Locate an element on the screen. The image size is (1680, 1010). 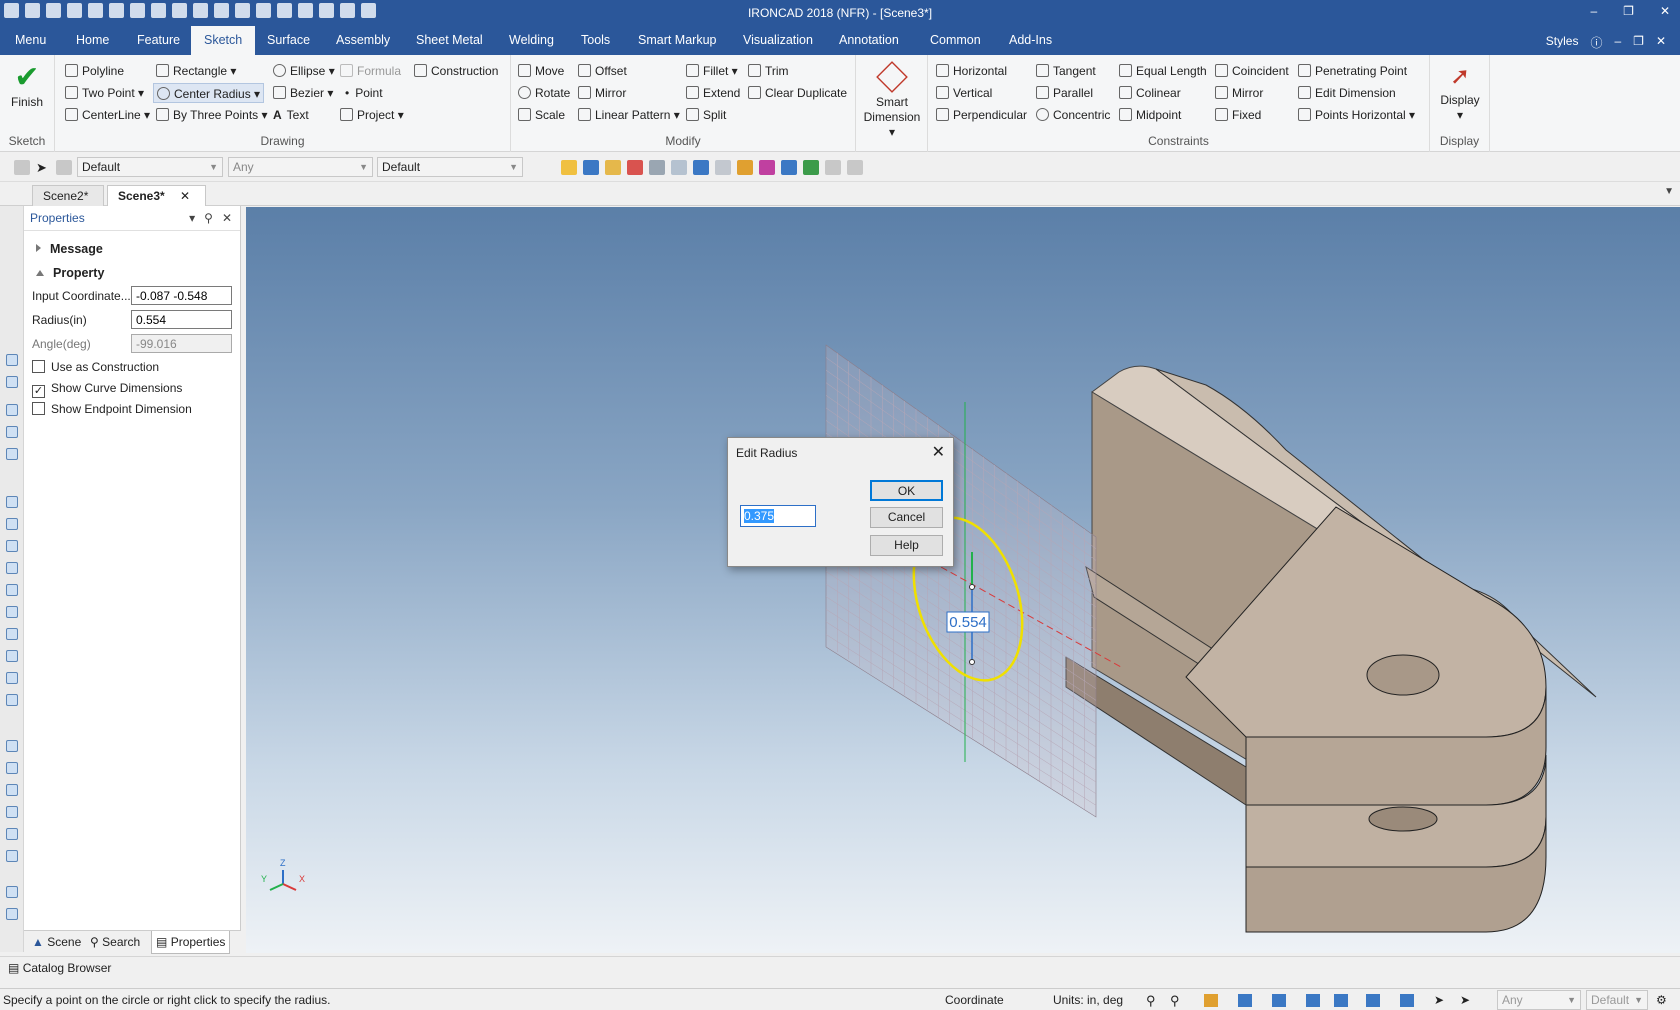
help-button: Help is located at coordinates (906, 545).